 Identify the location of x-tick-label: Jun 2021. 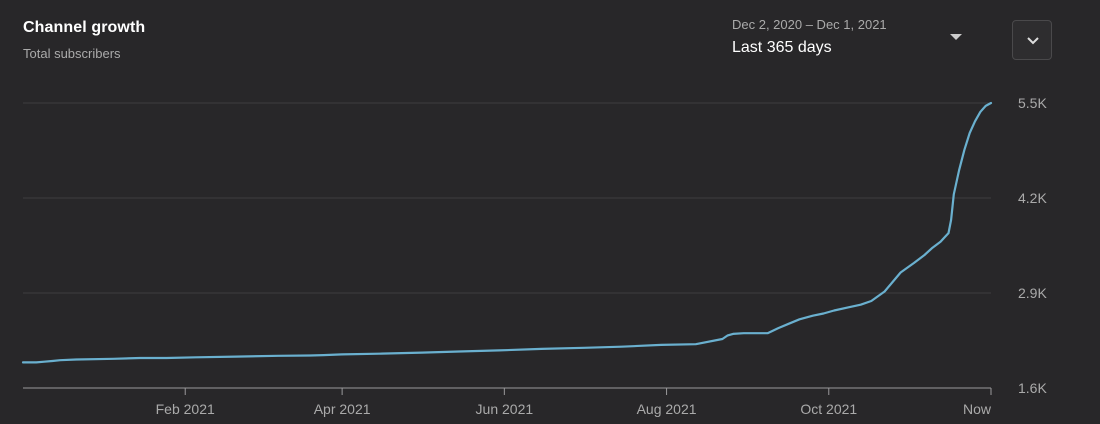
(505, 409).